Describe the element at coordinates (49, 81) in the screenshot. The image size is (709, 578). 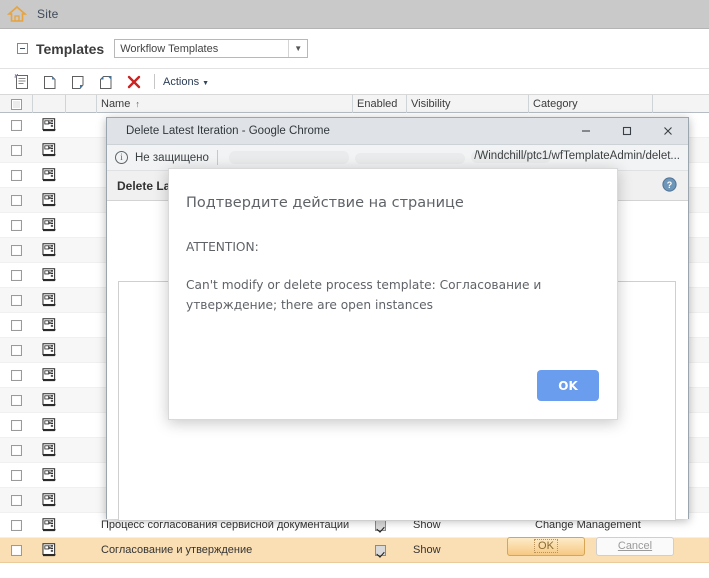
I see `new-document-icon` at that location.